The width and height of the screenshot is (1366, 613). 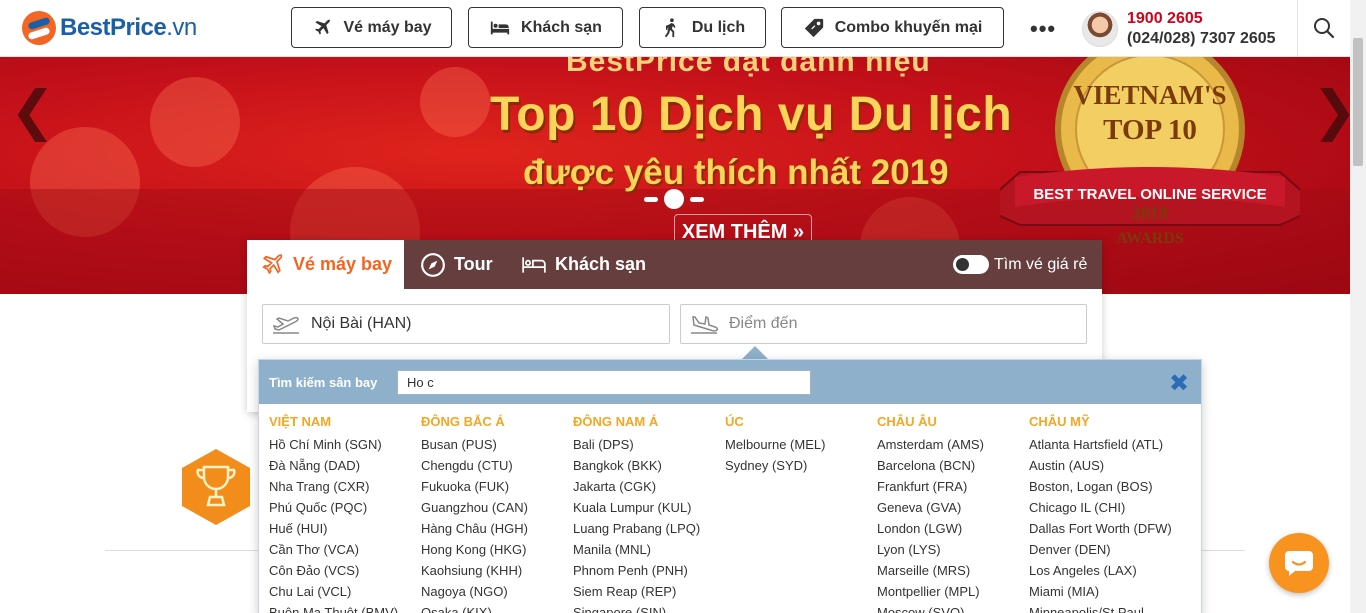 I want to click on airport-item: Sydney (SYD), so click(x=800, y=468).